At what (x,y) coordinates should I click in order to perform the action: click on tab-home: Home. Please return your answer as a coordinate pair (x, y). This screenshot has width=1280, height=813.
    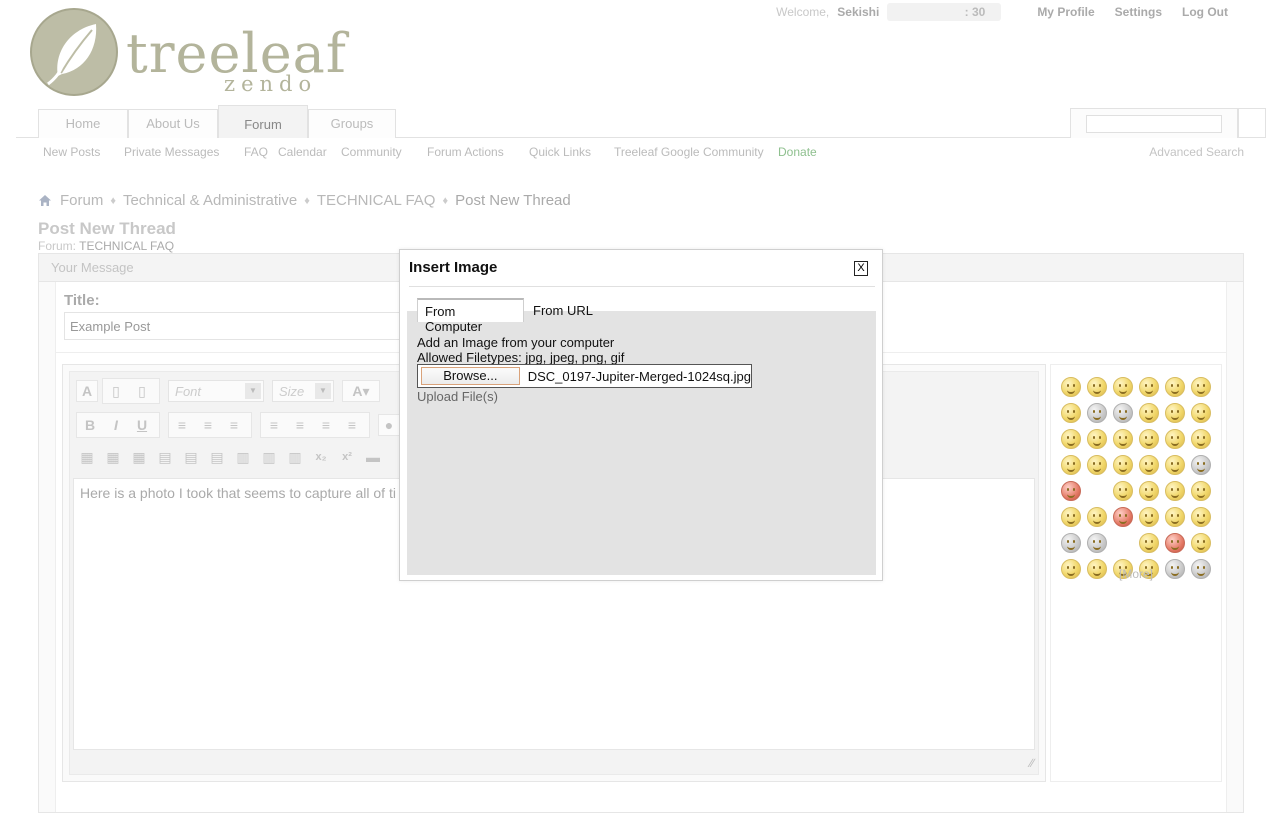
    Looking at the image, I should click on (83, 123).